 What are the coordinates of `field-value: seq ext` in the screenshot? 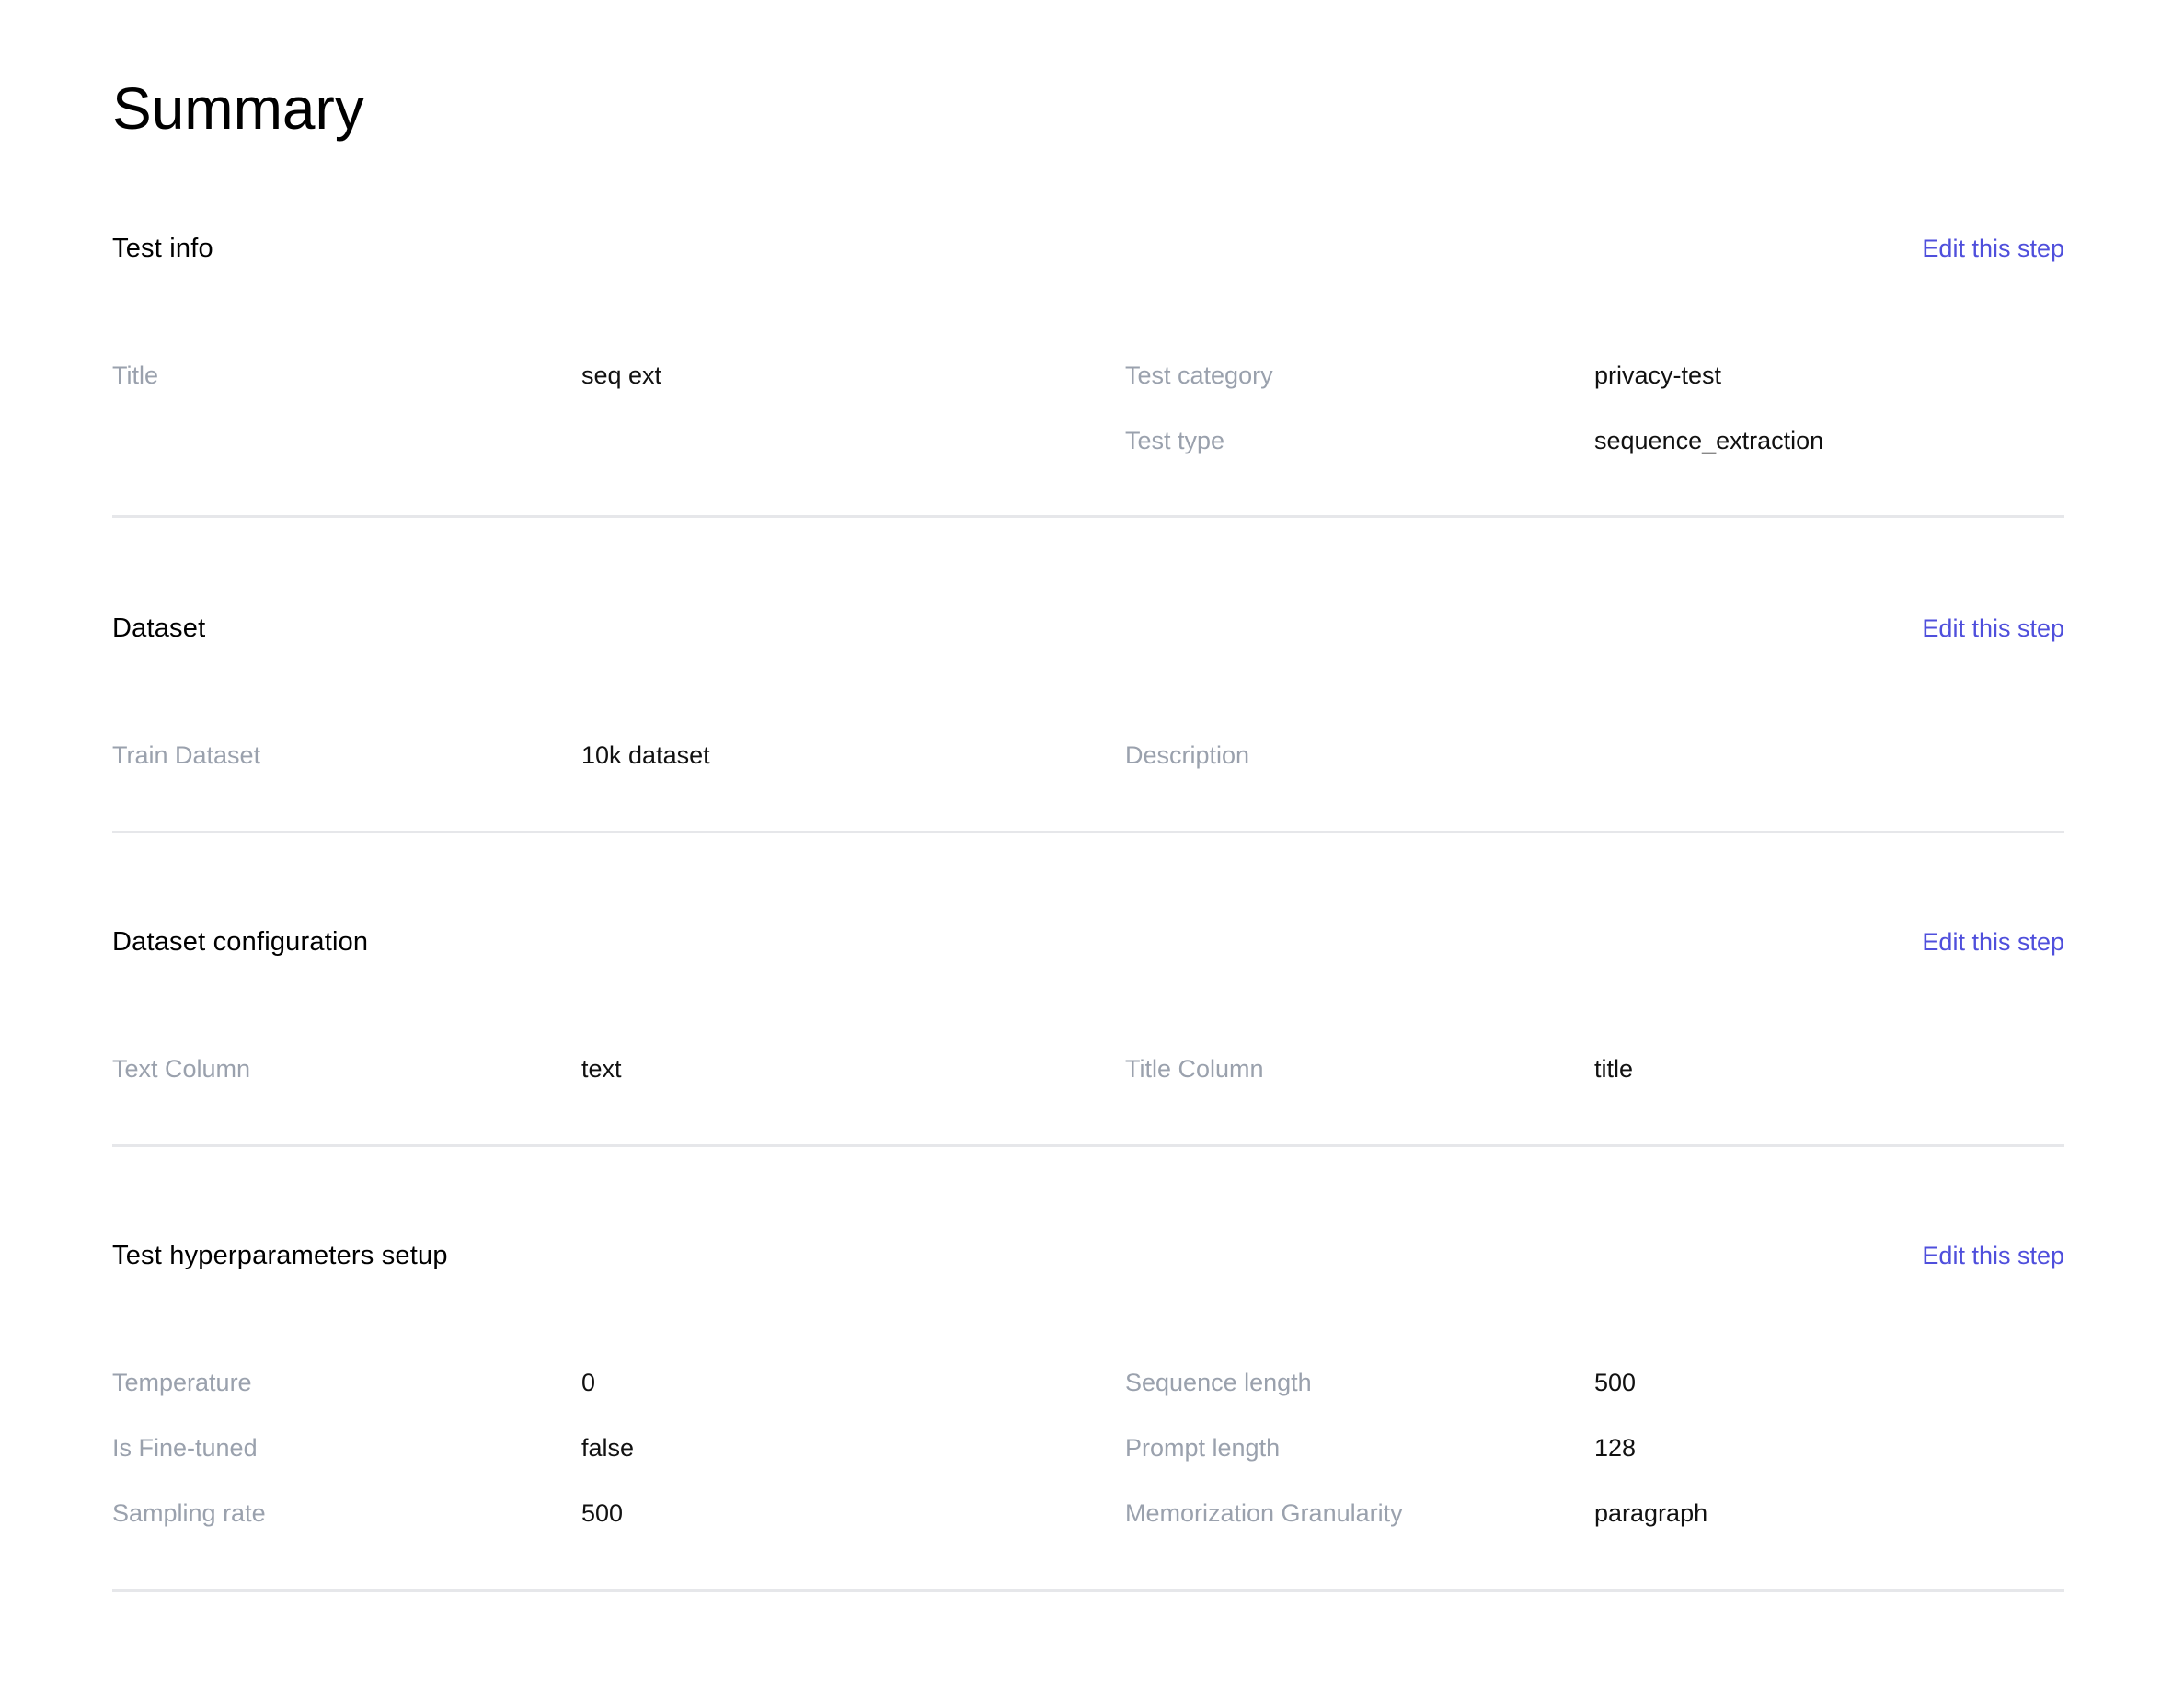 It's located at (621, 375).